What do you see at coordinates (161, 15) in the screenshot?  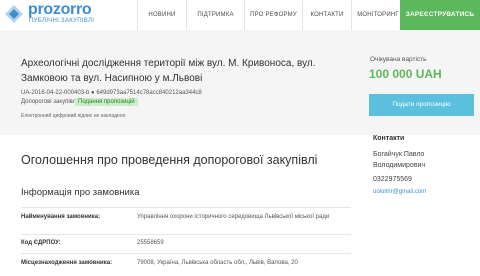 I see `nav-news: НОВИНИ` at bounding box center [161, 15].